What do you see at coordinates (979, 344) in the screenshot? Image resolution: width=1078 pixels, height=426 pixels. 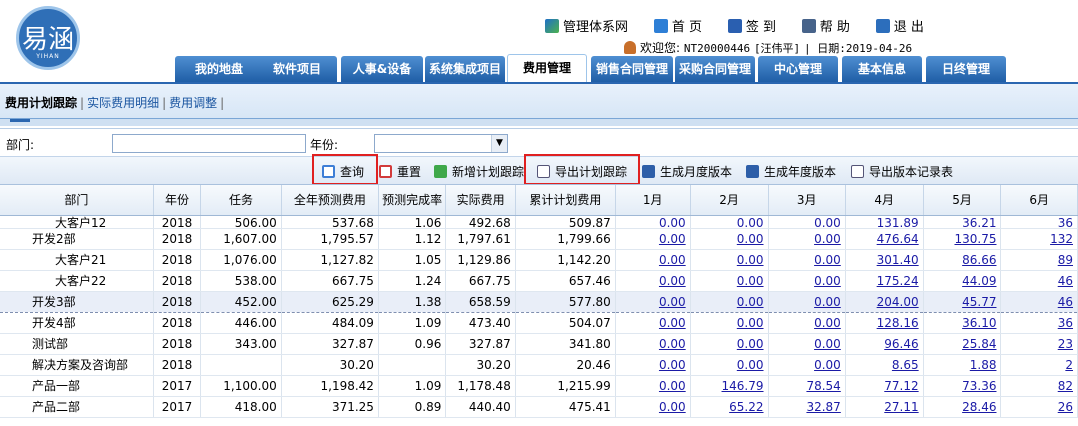 I see `month-amount-link: 25.84` at bounding box center [979, 344].